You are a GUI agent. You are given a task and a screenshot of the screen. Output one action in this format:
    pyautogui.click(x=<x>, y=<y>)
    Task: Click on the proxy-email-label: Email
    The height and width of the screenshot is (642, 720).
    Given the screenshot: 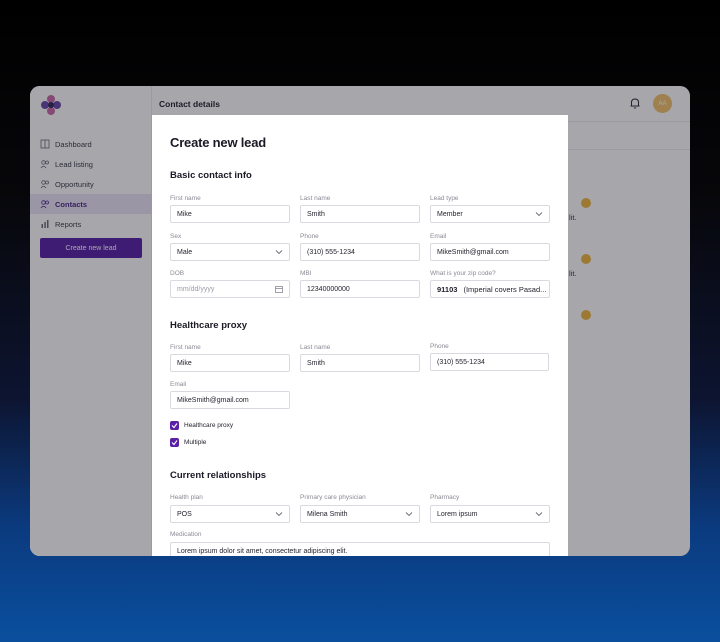 What is the action you would take?
    pyautogui.click(x=178, y=384)
    